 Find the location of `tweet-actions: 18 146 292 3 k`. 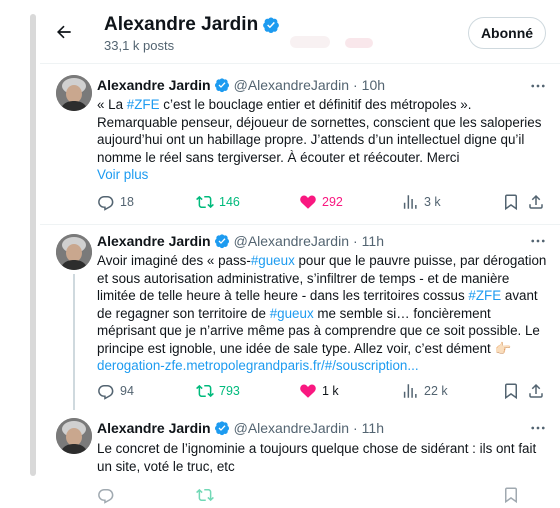

tweet-actions: 18 146 292 3 k is located at coordinates (320, 203).